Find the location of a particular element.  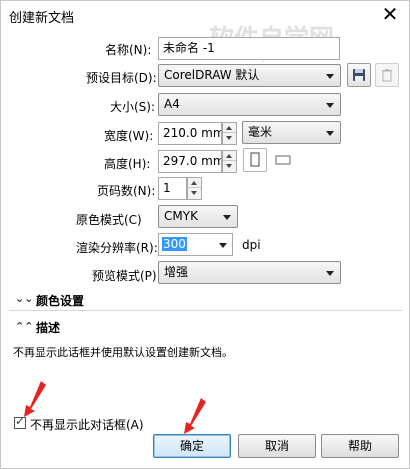

resolution-unit: dpi is located at coordinates (251, 245).